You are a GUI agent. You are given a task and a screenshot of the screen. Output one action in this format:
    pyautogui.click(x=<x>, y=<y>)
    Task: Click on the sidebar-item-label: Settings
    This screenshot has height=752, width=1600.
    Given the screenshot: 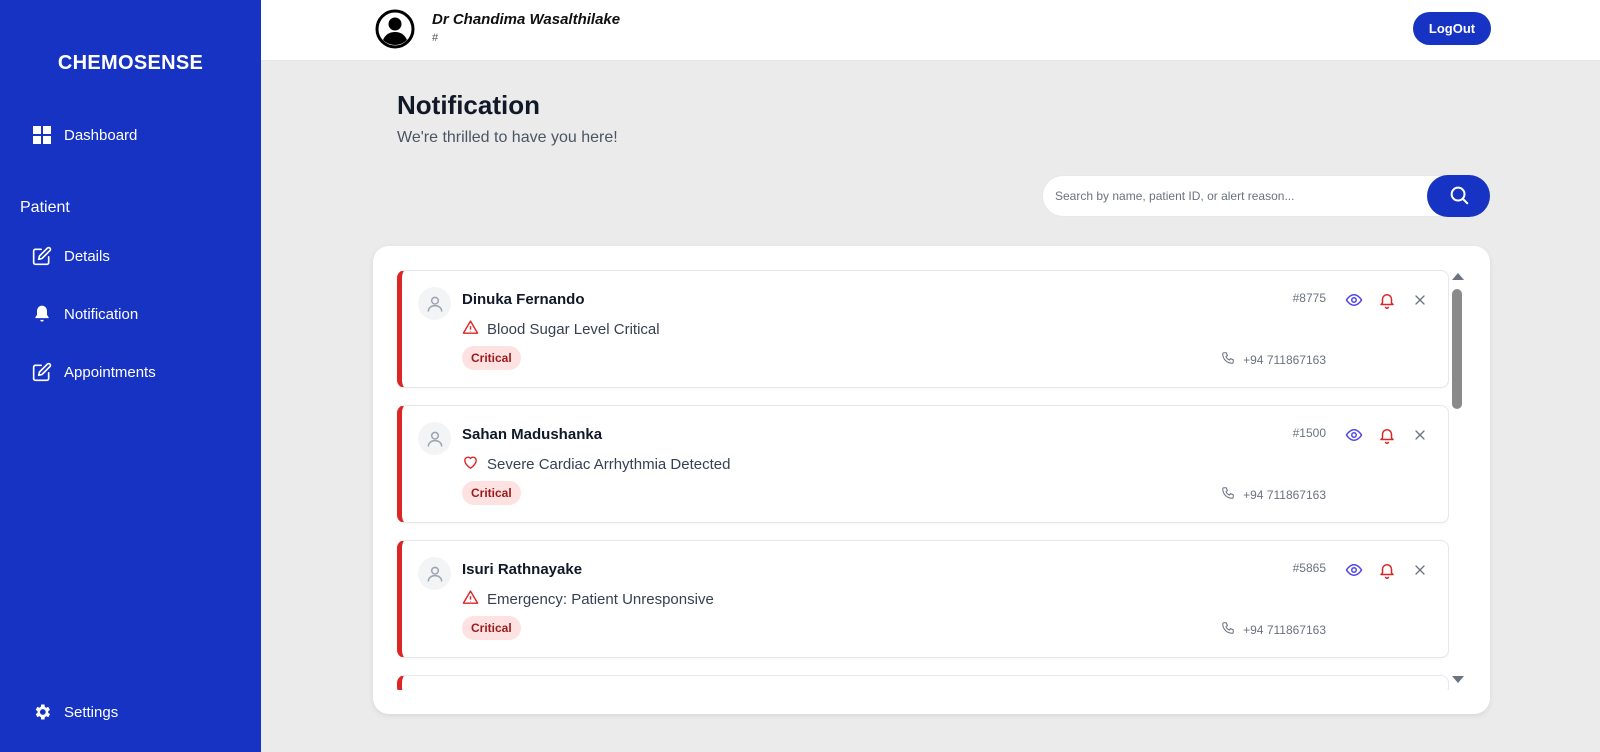 What is the action you would take?
    pyautogui.click(x=91, y=712)
    